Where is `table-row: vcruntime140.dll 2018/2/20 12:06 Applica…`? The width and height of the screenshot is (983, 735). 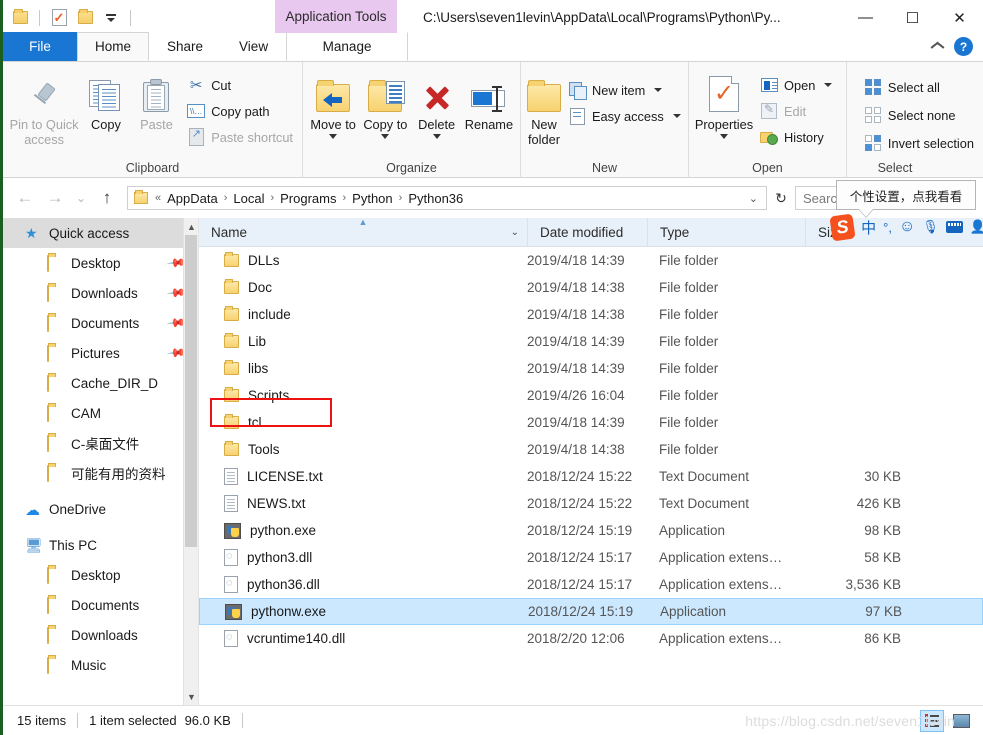
table-row: vcruntime140.dll 2018/2/20 12:06 Applica… is located at coordinates (591, 638).